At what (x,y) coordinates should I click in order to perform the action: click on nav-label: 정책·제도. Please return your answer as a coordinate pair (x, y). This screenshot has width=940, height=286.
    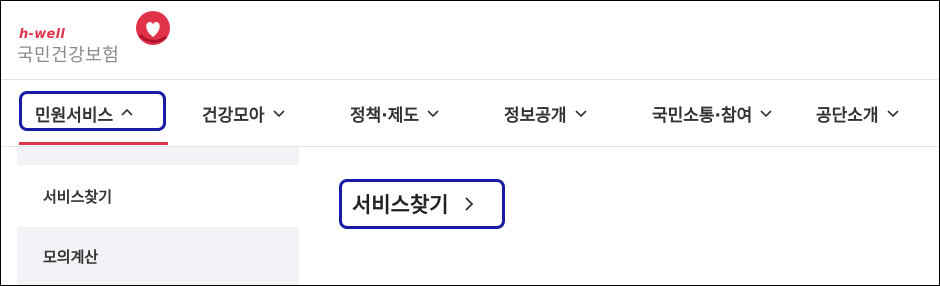
    Looking at the image, I should click on (385, 115).